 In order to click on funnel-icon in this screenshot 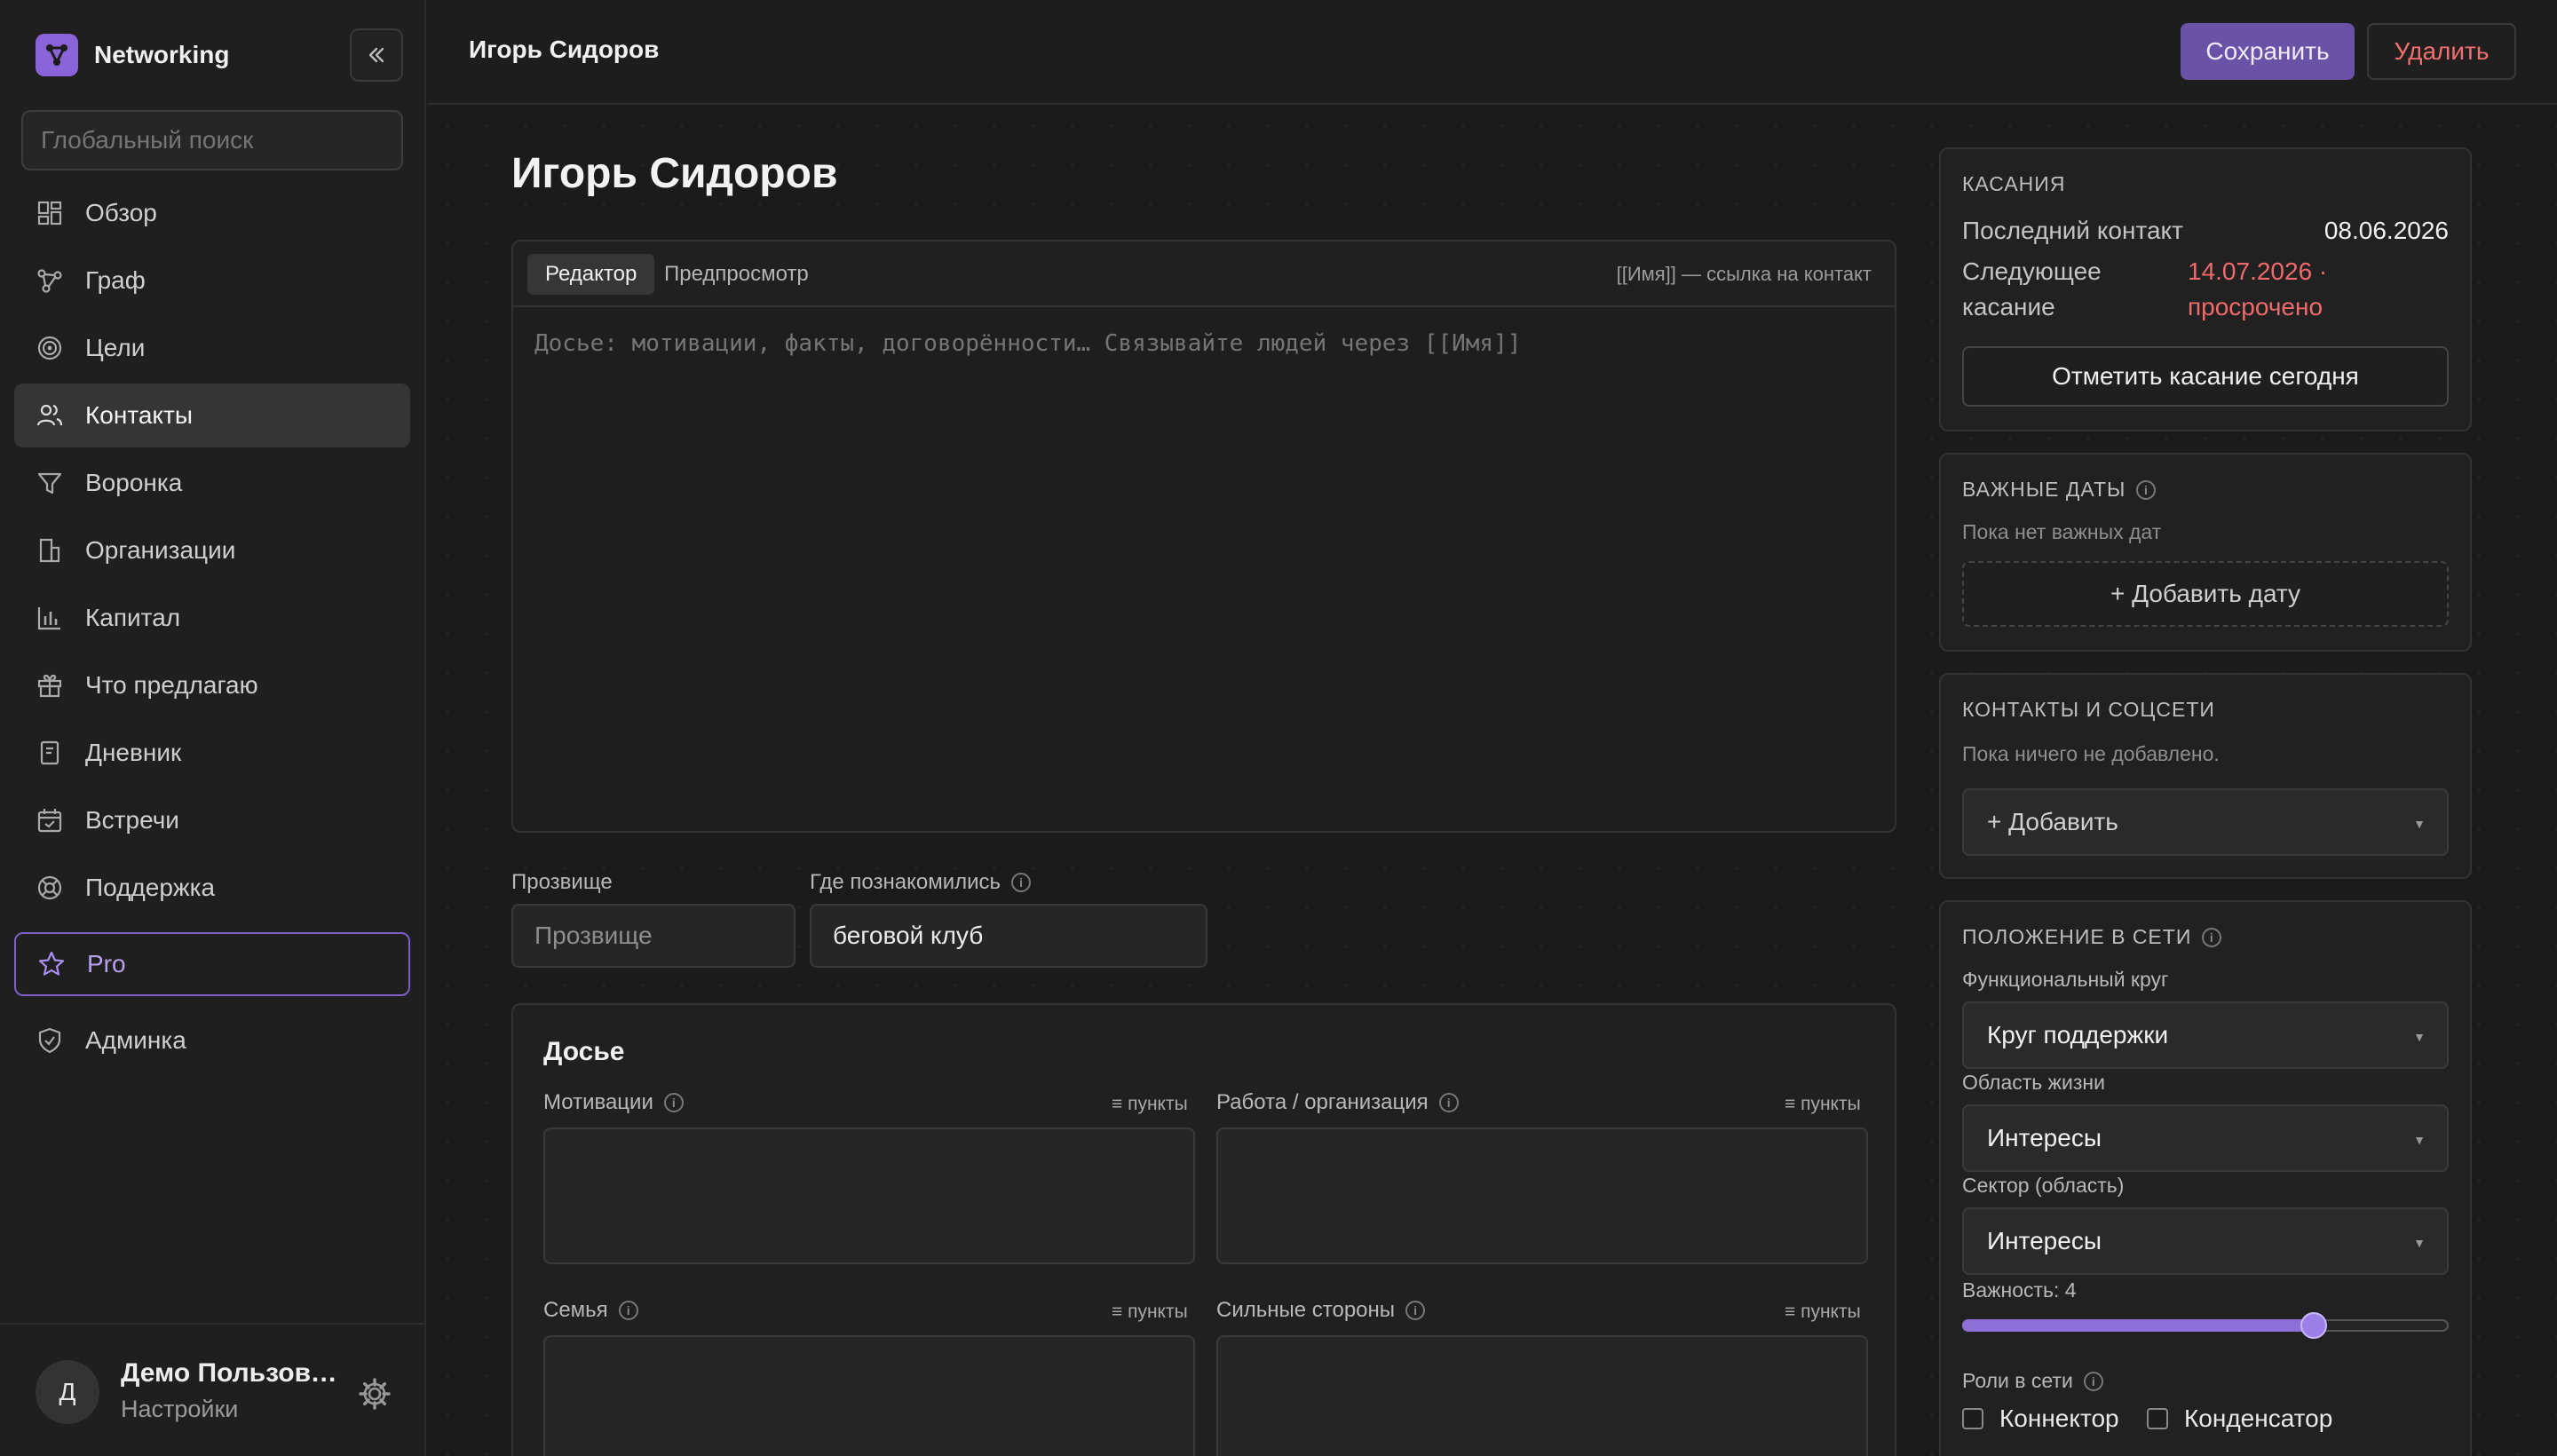, I will do `click(49, 483)`.